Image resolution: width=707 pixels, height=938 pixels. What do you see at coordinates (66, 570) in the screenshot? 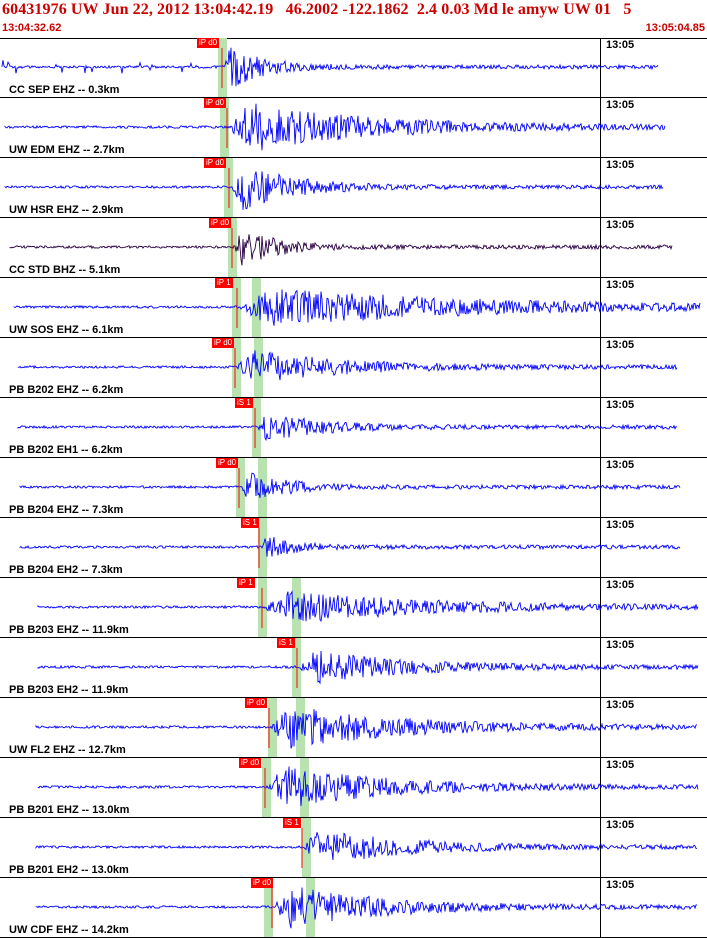
I see `station-label: PB B204 EH2 -- 7.3km` at bounding box center [66, 570].